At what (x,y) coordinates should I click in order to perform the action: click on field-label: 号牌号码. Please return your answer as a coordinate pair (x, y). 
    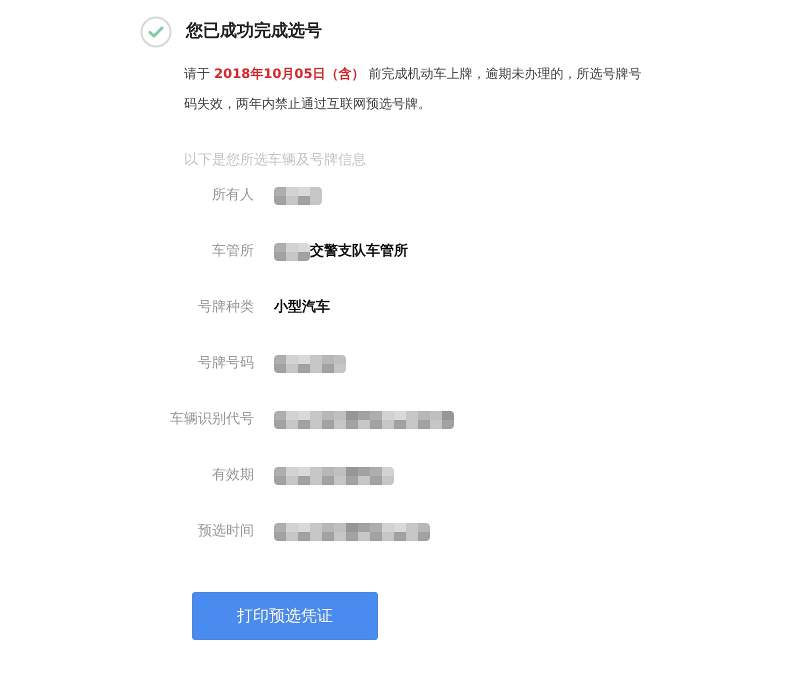
    Looking at the image, I should click on (225, 363).